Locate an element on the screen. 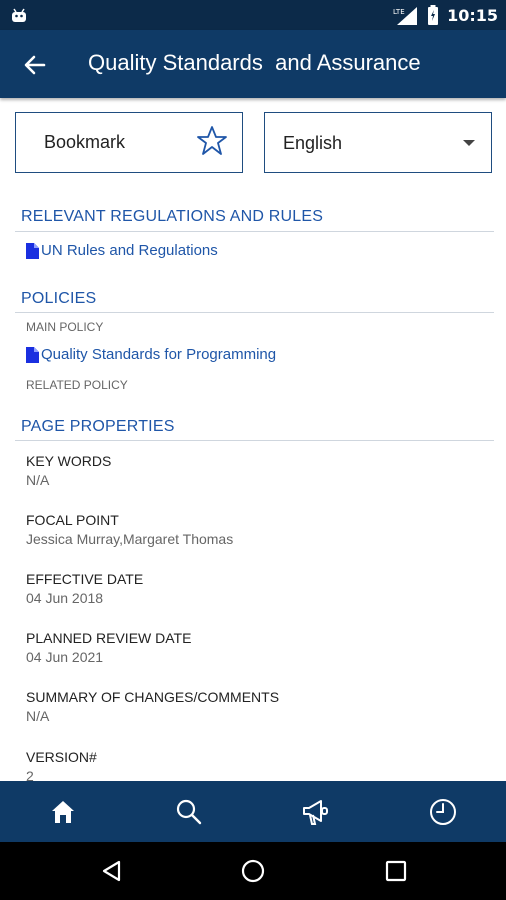 This screenshot has width=506, height=900. search-icon is located at coordinates (189, 811).